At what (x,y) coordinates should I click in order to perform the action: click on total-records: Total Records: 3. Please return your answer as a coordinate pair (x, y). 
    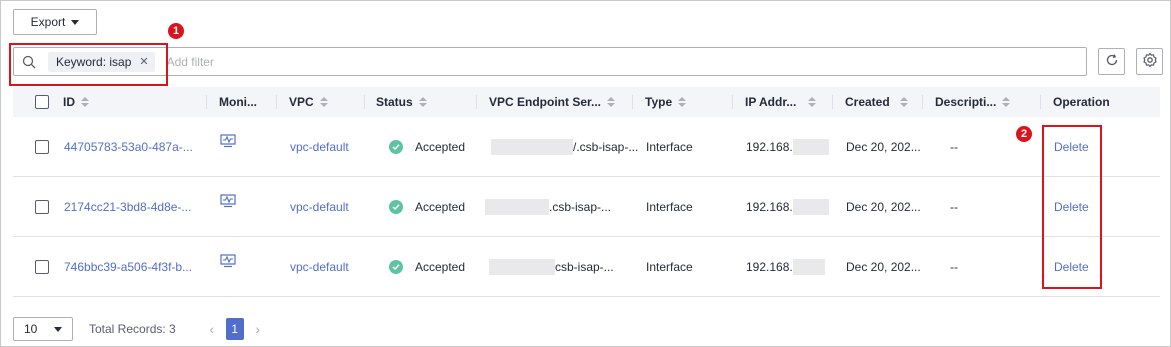
    Looking at the image, I should click on (132, 329).